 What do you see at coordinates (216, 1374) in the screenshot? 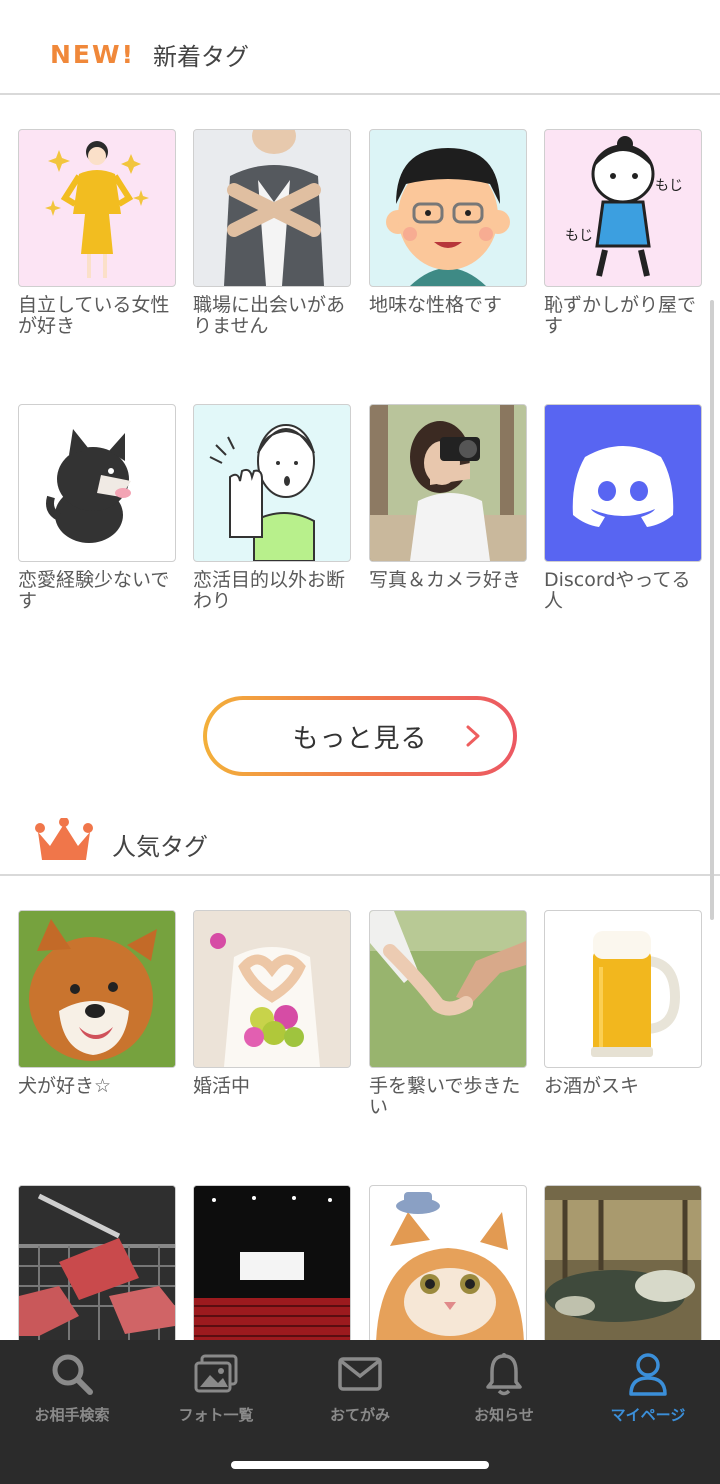
I see `photos-icon` at bounding box center [216, 1374].